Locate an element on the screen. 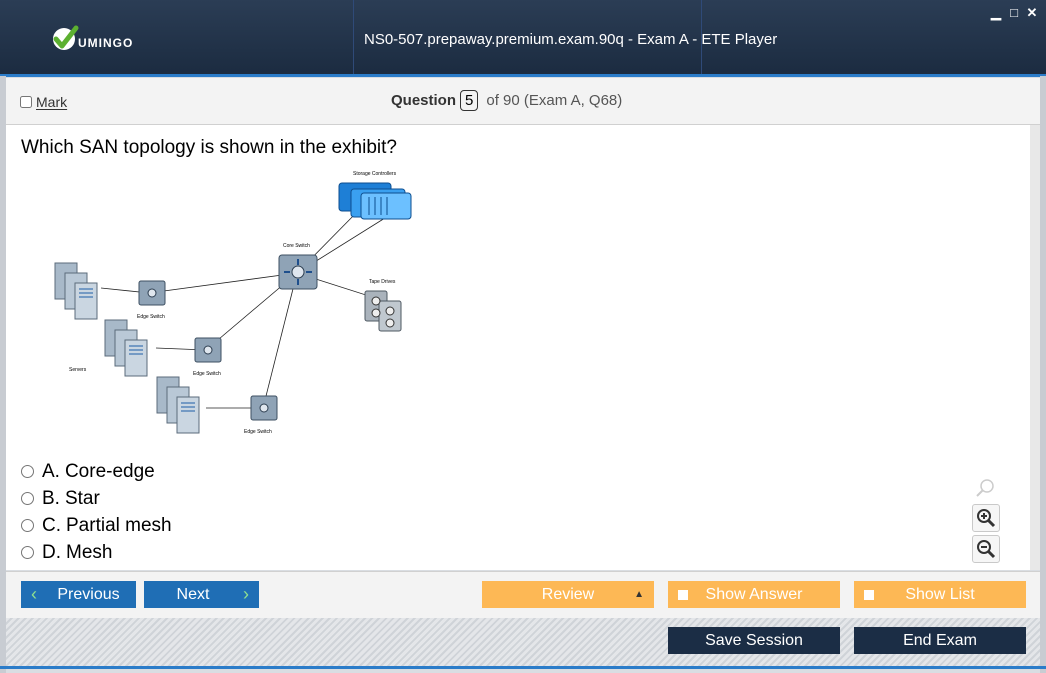 Image resolution: width=1046 pixels, height=673 pixels. show-answer-button: Show Answer is located at coordinates (754, 594).